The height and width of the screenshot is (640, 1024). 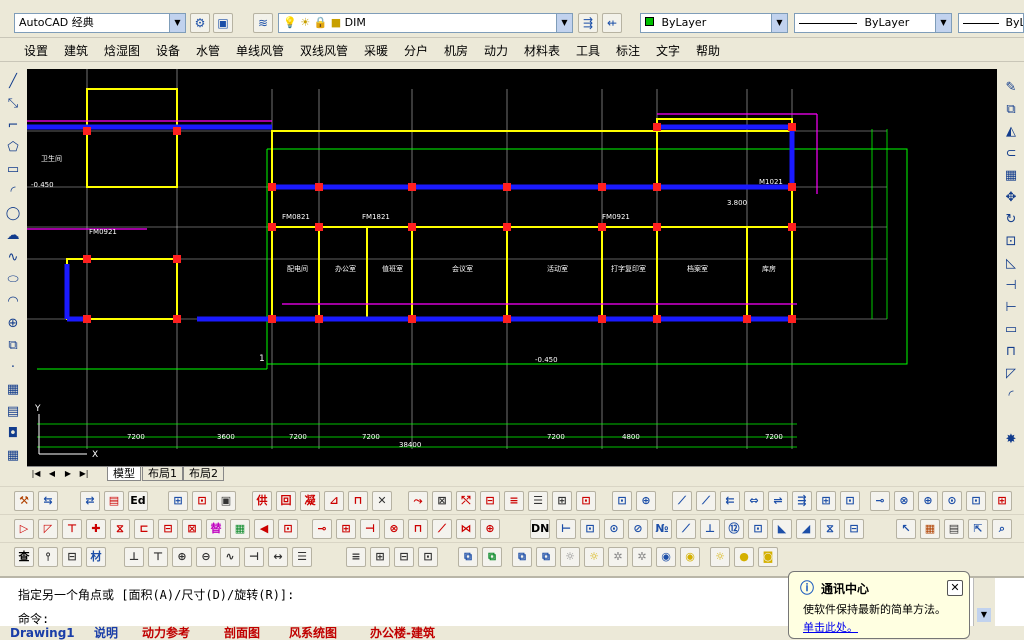 What do you see at coordinates (346, 529) in the screenshot?
I see `diffuser-icon: ⊞` at bounding box center [346, 529].